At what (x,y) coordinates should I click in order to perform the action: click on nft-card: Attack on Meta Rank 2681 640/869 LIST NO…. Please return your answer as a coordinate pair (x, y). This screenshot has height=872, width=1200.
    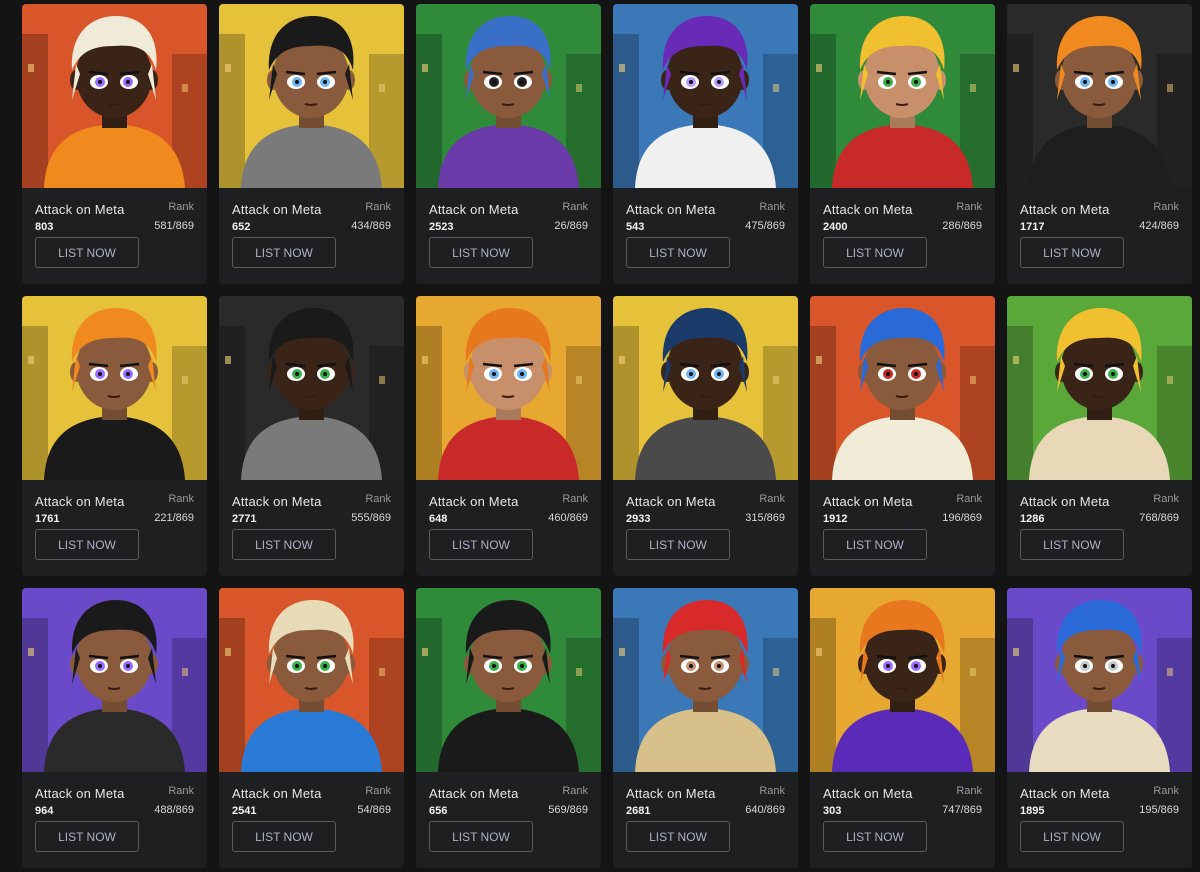
    Looking at the image, I should click on (705, 728).